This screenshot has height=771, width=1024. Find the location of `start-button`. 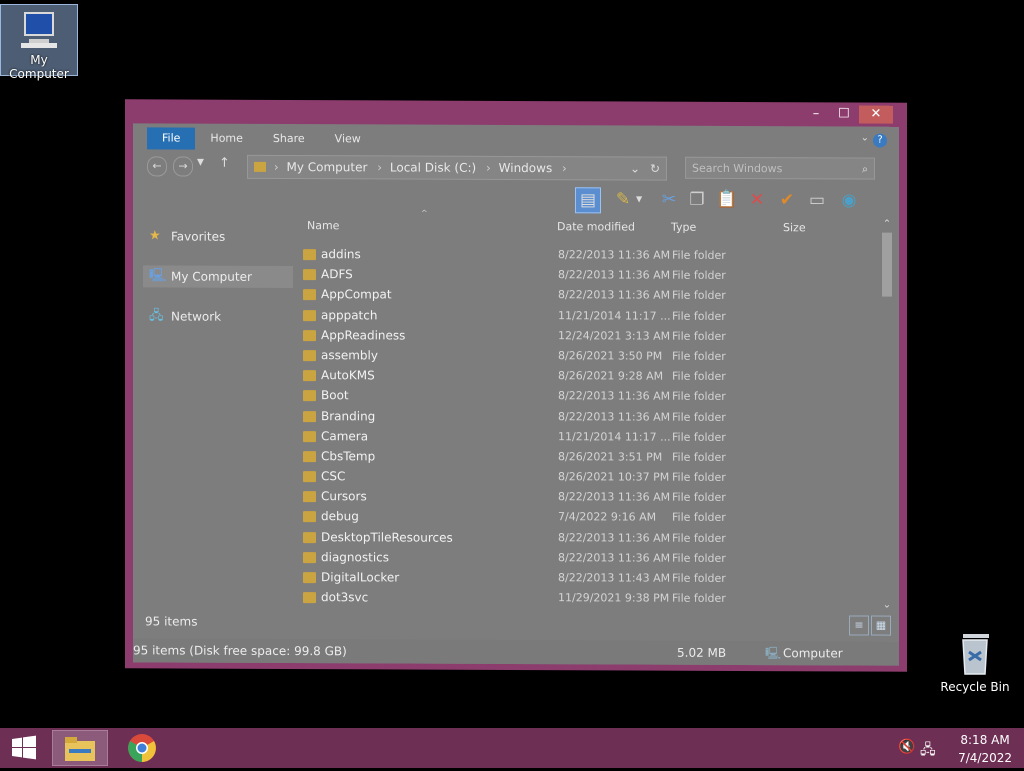

start-button is located at coordinates (24, 748).